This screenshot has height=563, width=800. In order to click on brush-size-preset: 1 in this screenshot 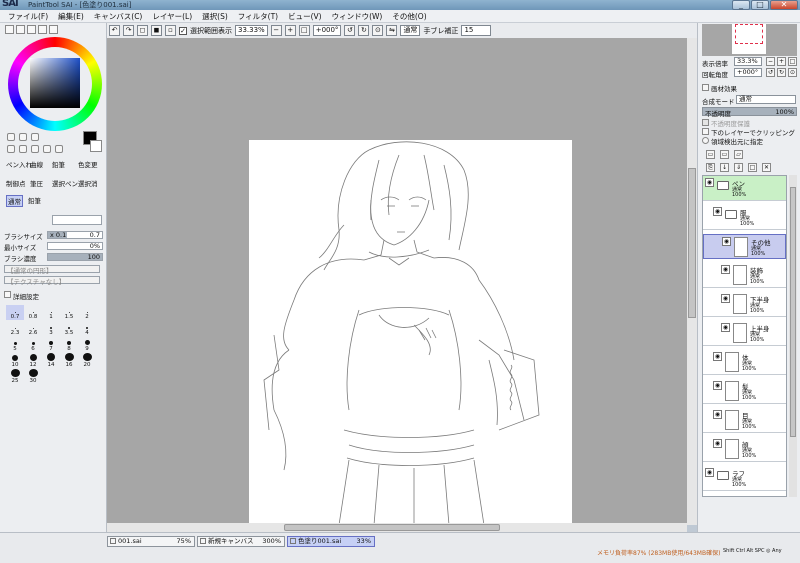, I will do `click(51, 312)`.